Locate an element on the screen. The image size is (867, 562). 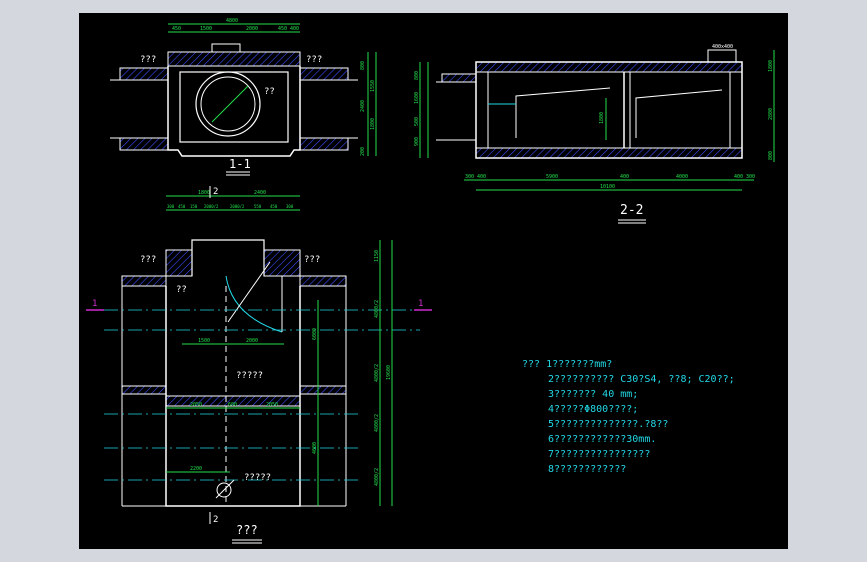
plan-label-bottom: ????? is located at coordinates (257, 478).